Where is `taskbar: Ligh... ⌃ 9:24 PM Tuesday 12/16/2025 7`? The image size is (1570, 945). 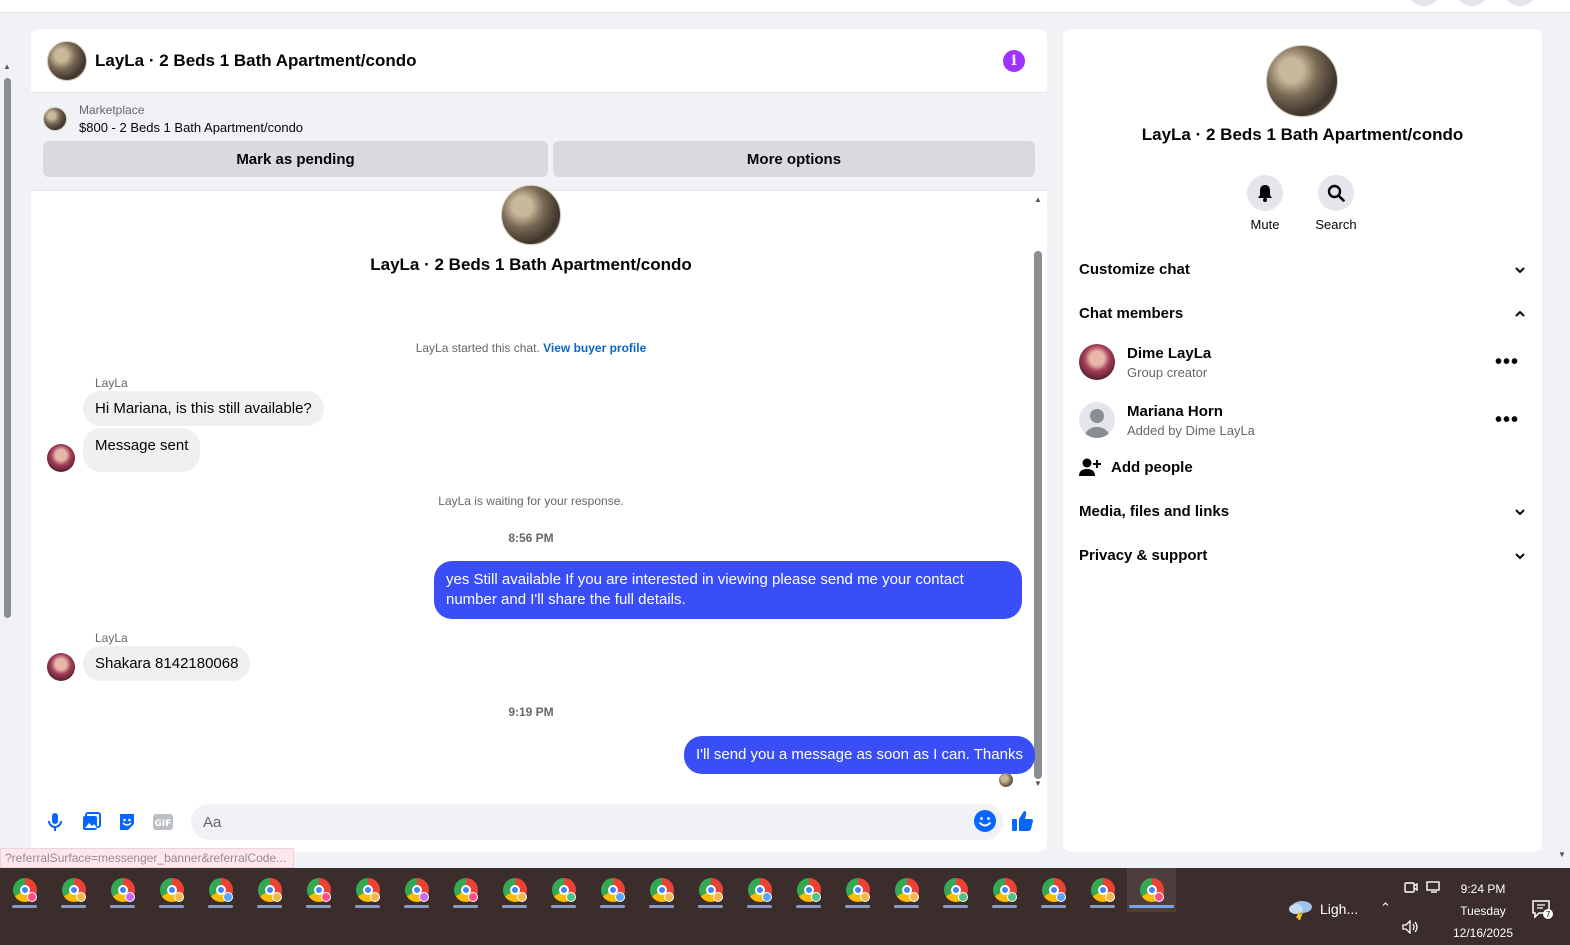
taskbar: Ligh... ⌃ 9:24 PM Tuesday 12/16/2025 7 is located at coordinates (785, 906).